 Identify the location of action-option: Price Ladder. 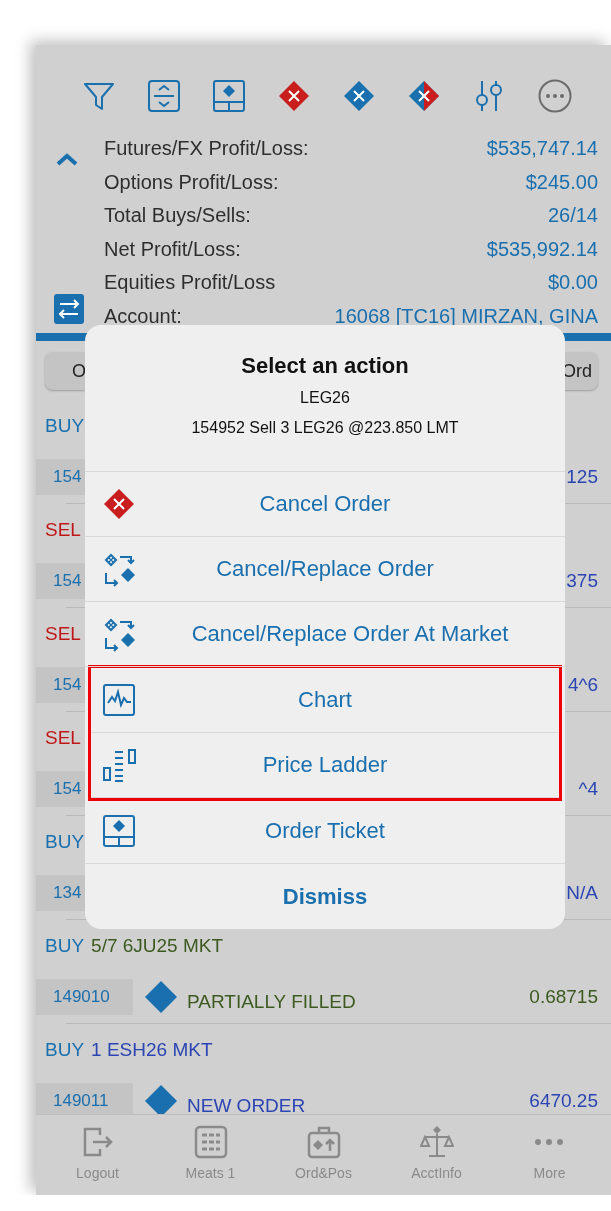
(325, 765).